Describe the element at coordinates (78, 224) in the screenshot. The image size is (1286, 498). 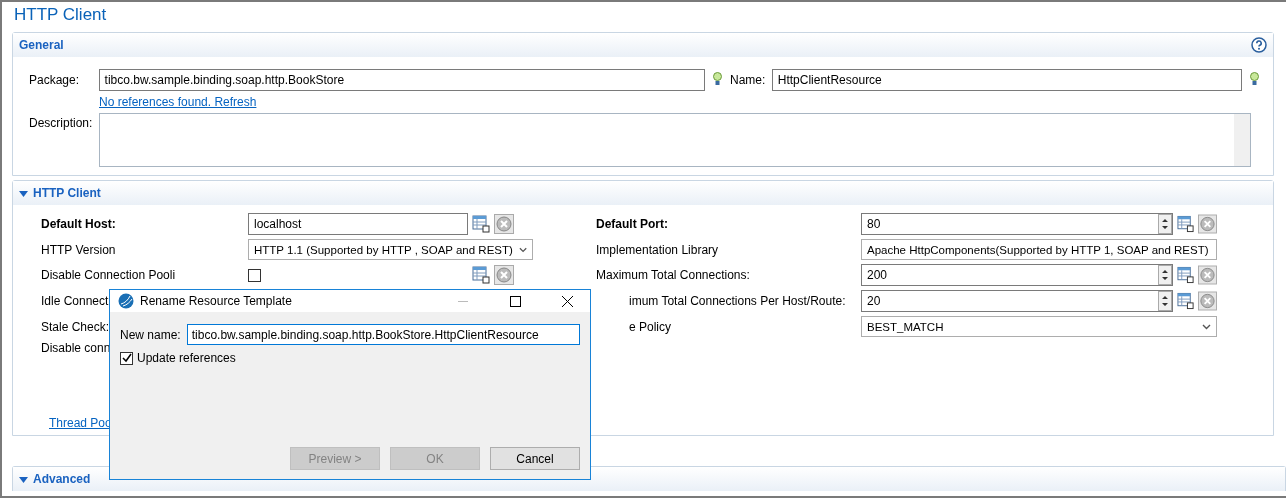
I see `field-label: Default Host:` at that location.